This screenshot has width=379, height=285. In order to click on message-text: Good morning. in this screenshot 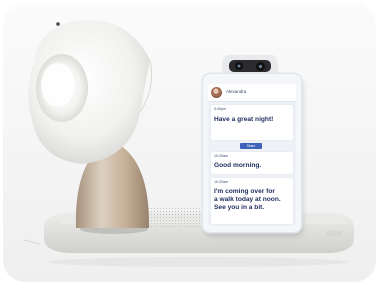, I will do `click(238, 165)`.